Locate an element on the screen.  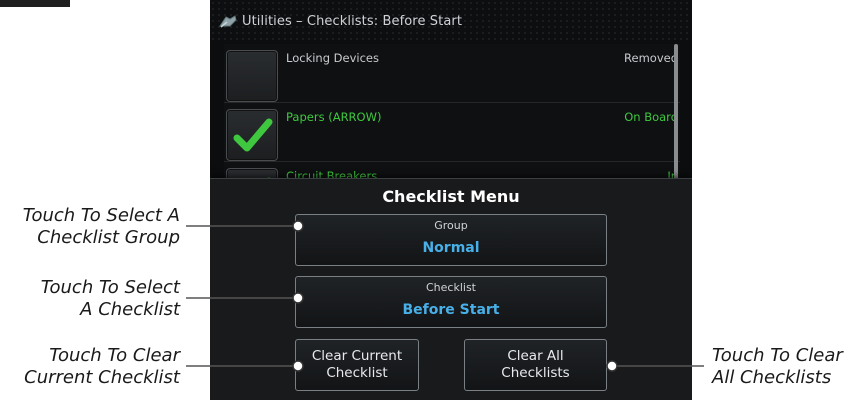
checklist-button-label: Checklist is located at coordinates (451, 287).